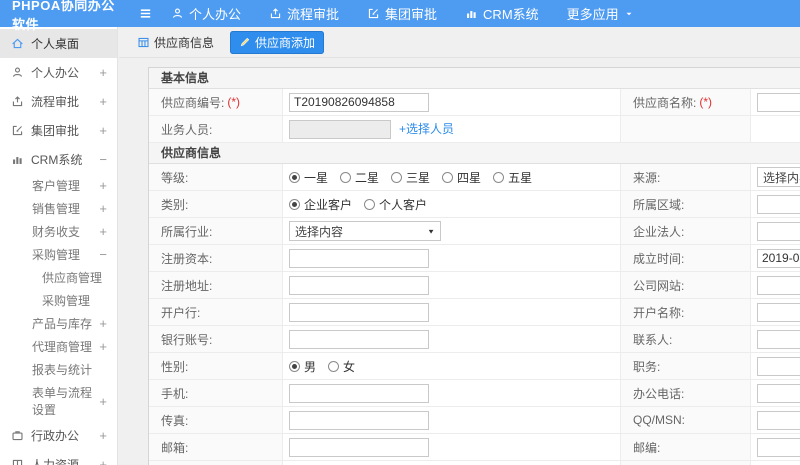  I want to click on field-cell: 企业客户 个人客户, so click(452, 204).